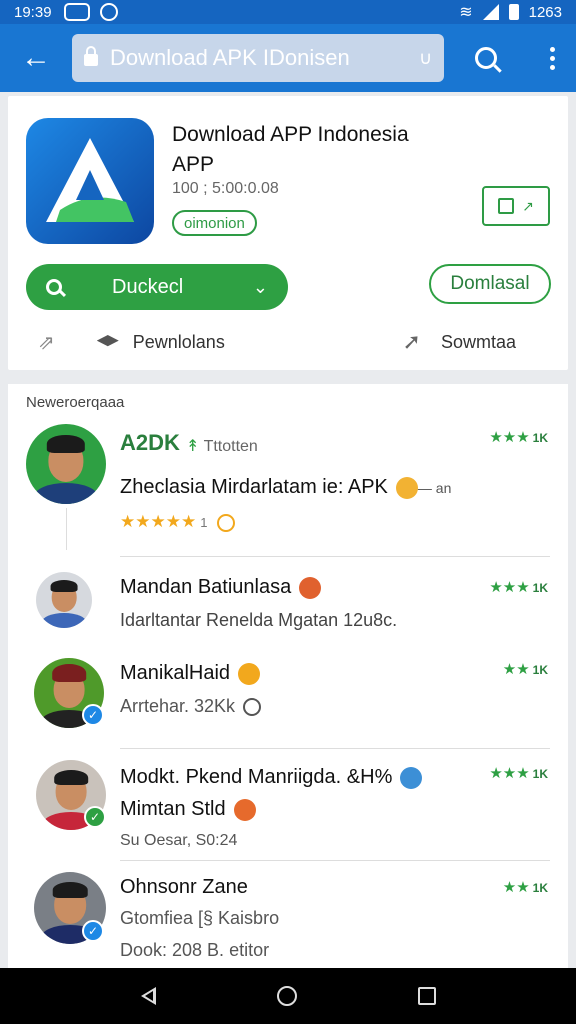 This screenshot has height=1024, width=576. What do you see at coordinates (148, 996) in the screenshot?
I see `nav-back-icon` at bounding box center [148, 996].